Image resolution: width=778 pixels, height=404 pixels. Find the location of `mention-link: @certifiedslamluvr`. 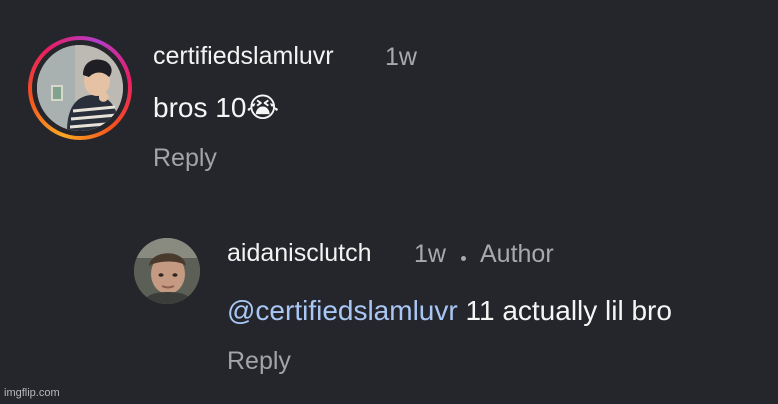

mention-link: @certifiedslamluvr is located at coordinates (342, 310).